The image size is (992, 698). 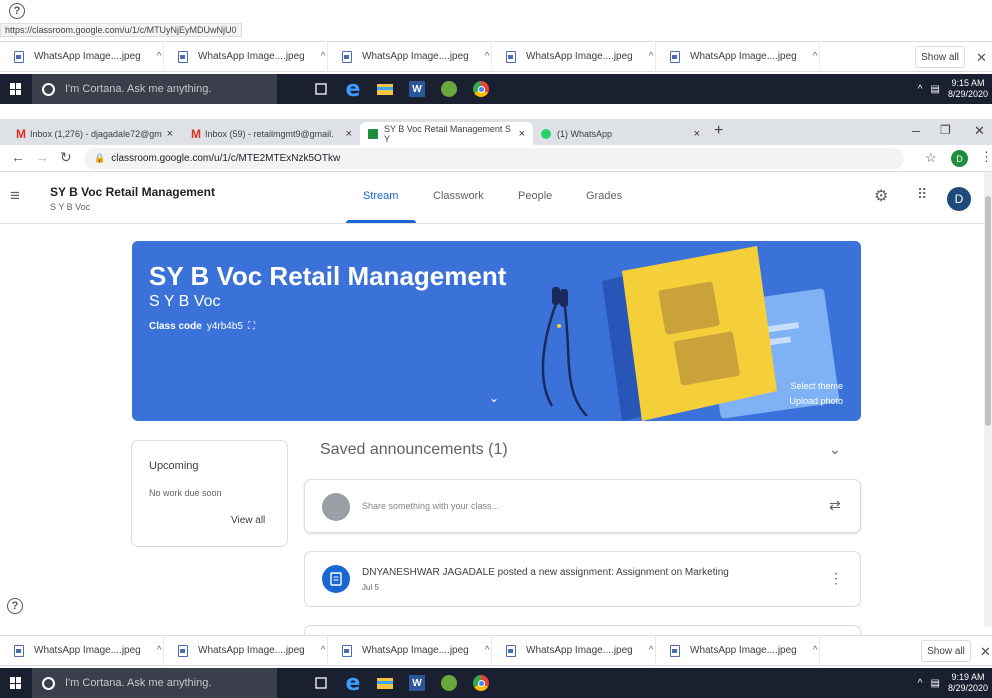 I want to click on active-tab-indicator, so click(x=381, y=221).